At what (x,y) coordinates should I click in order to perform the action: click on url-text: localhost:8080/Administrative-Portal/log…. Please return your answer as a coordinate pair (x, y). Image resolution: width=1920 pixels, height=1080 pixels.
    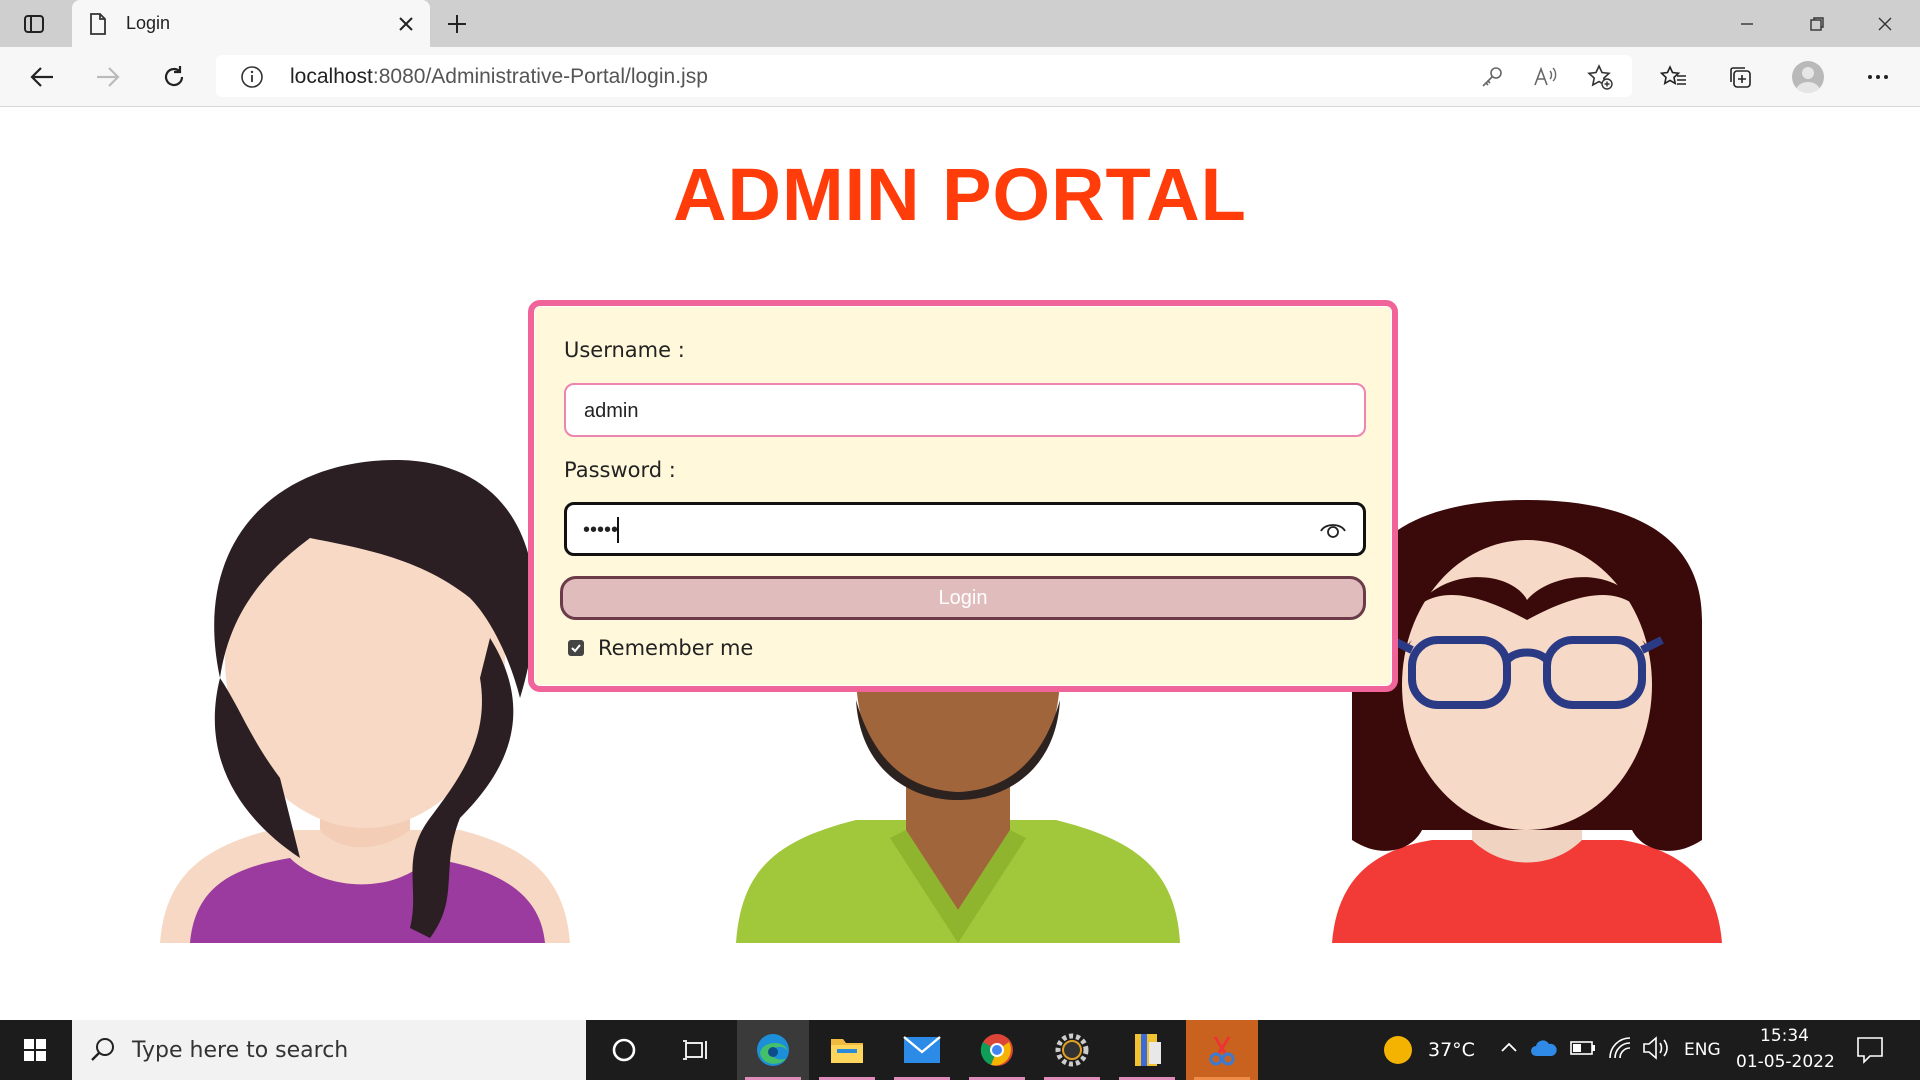
    Looking at the image, I should click on (499, 77).